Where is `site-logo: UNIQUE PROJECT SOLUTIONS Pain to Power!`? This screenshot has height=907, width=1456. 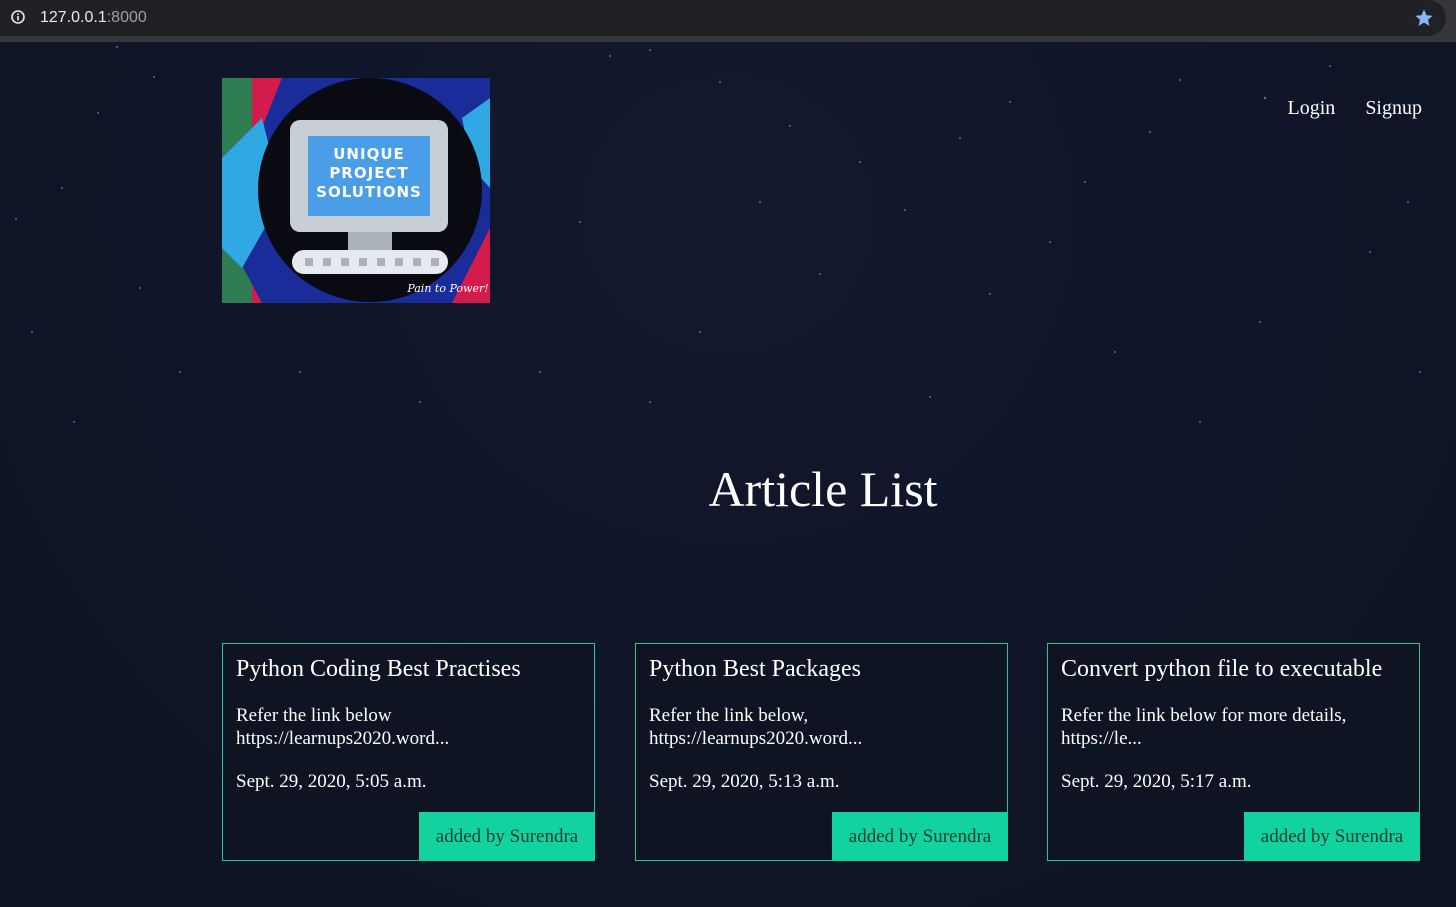 site-logo: UNIQUE PROJECT SOLUTIONS Pain to Power! is located at coordinates (356, 190).